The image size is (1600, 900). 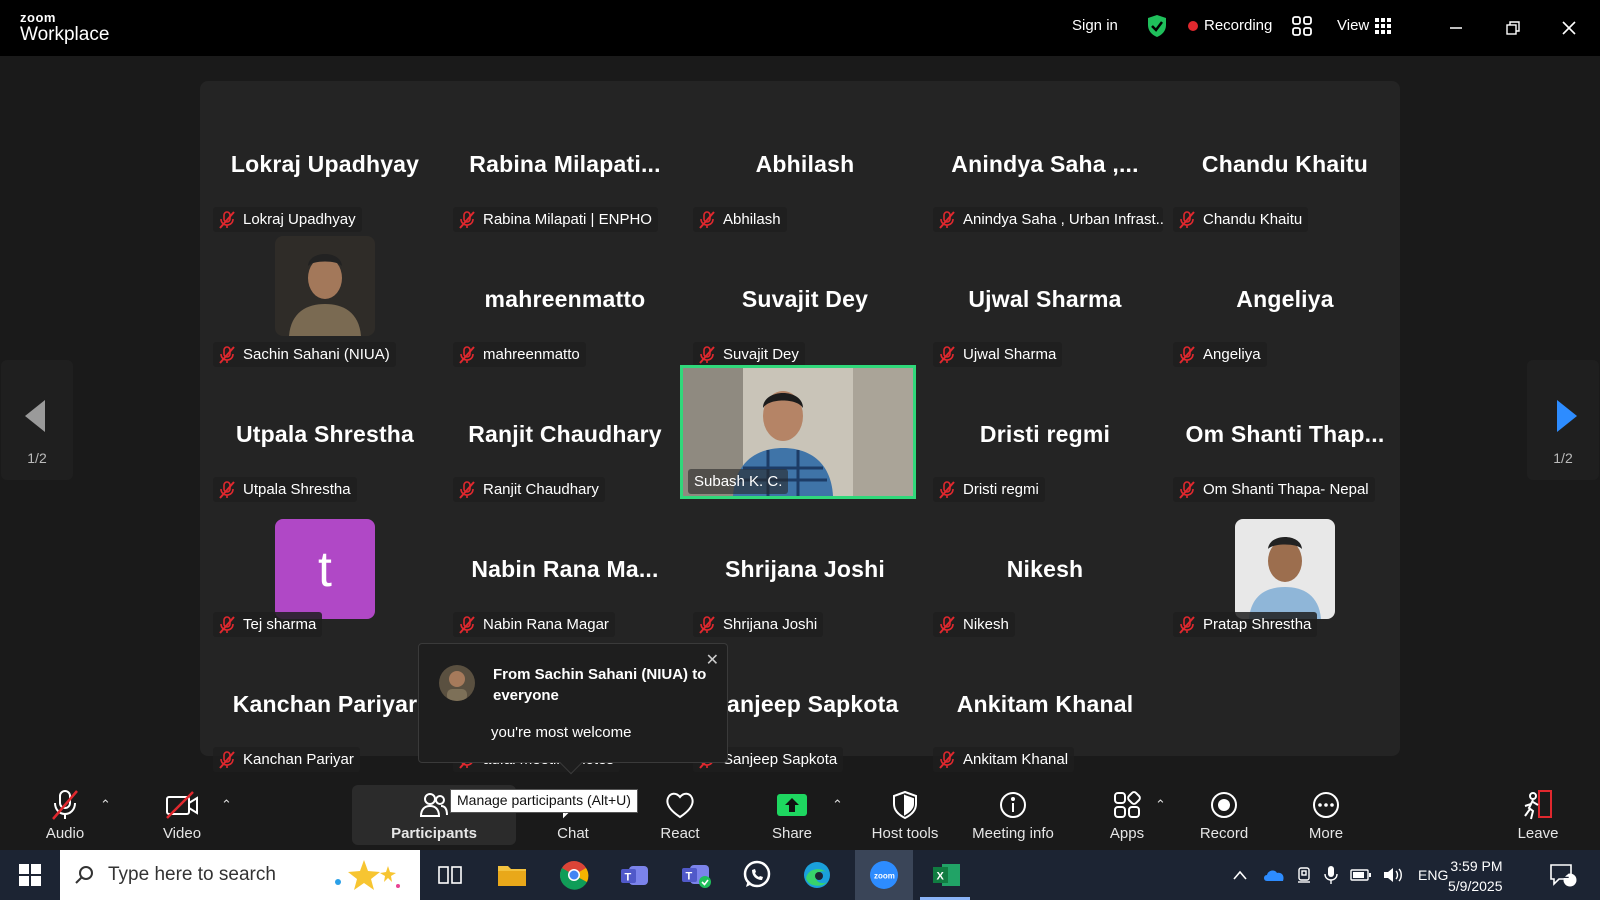 What do you see at coordinates (226, 805) in the screenshot?
I see `video-options-caret-icon: ⌃` at bounding box center [226, 805].